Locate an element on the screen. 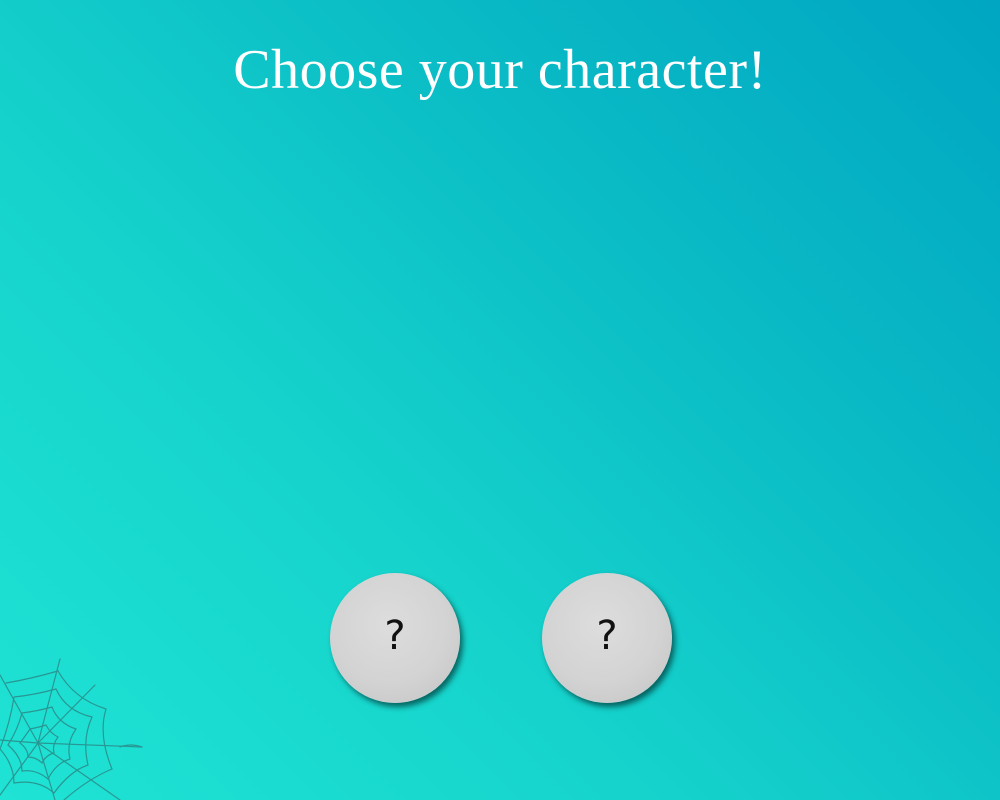 The height and width of the screenshot is (800, 1000). character-select-button-2: ? is located at coordinates (607, 638).